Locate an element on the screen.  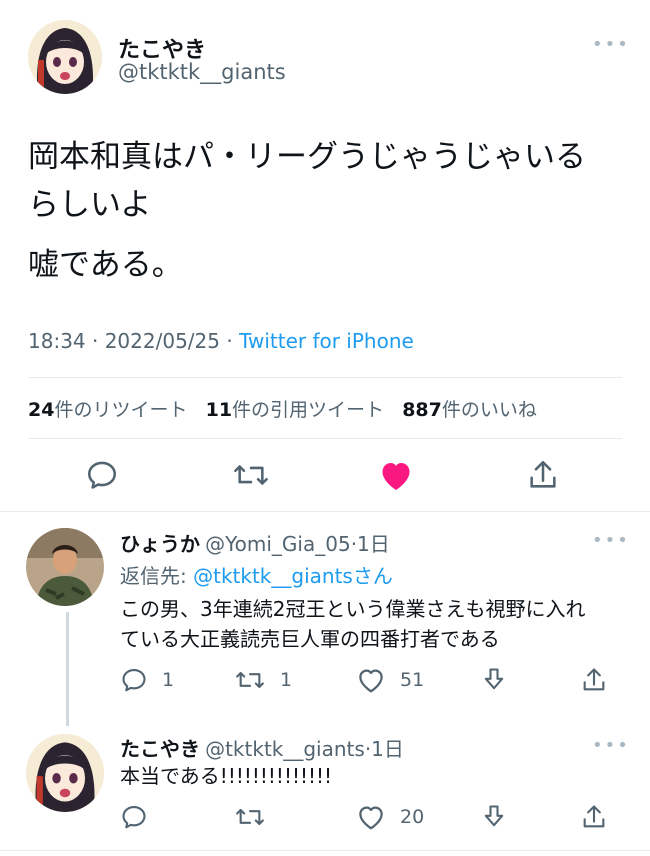
tweet-stats: 24件のリツイート 11件の引用ツイート 887件のいいね is located at coordinates (282, 408).